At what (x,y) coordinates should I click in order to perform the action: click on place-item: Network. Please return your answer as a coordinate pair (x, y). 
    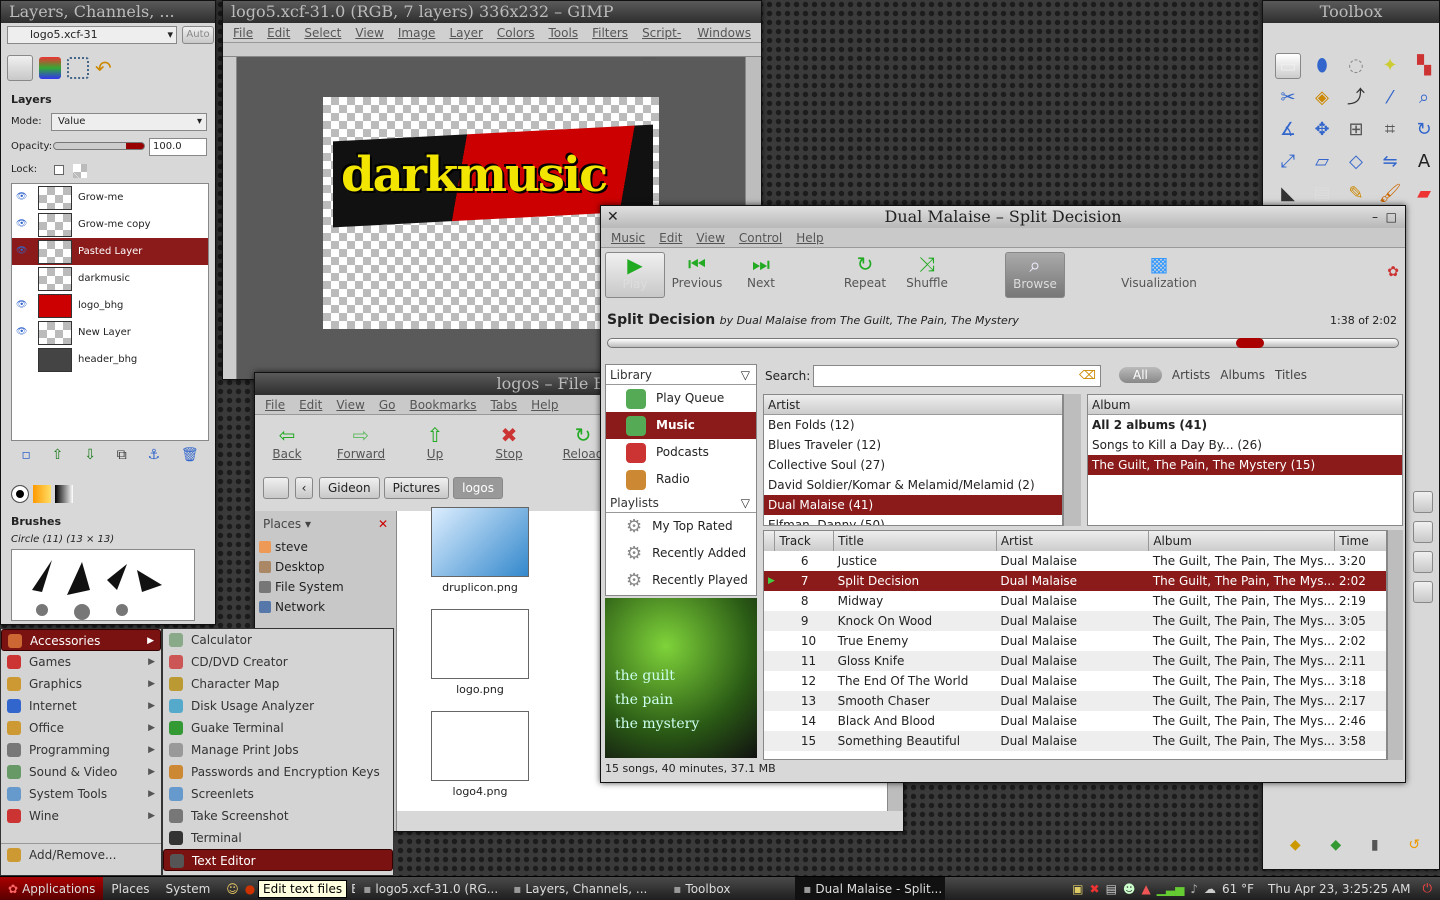
    Looking at the image, I should click on (325, 607).